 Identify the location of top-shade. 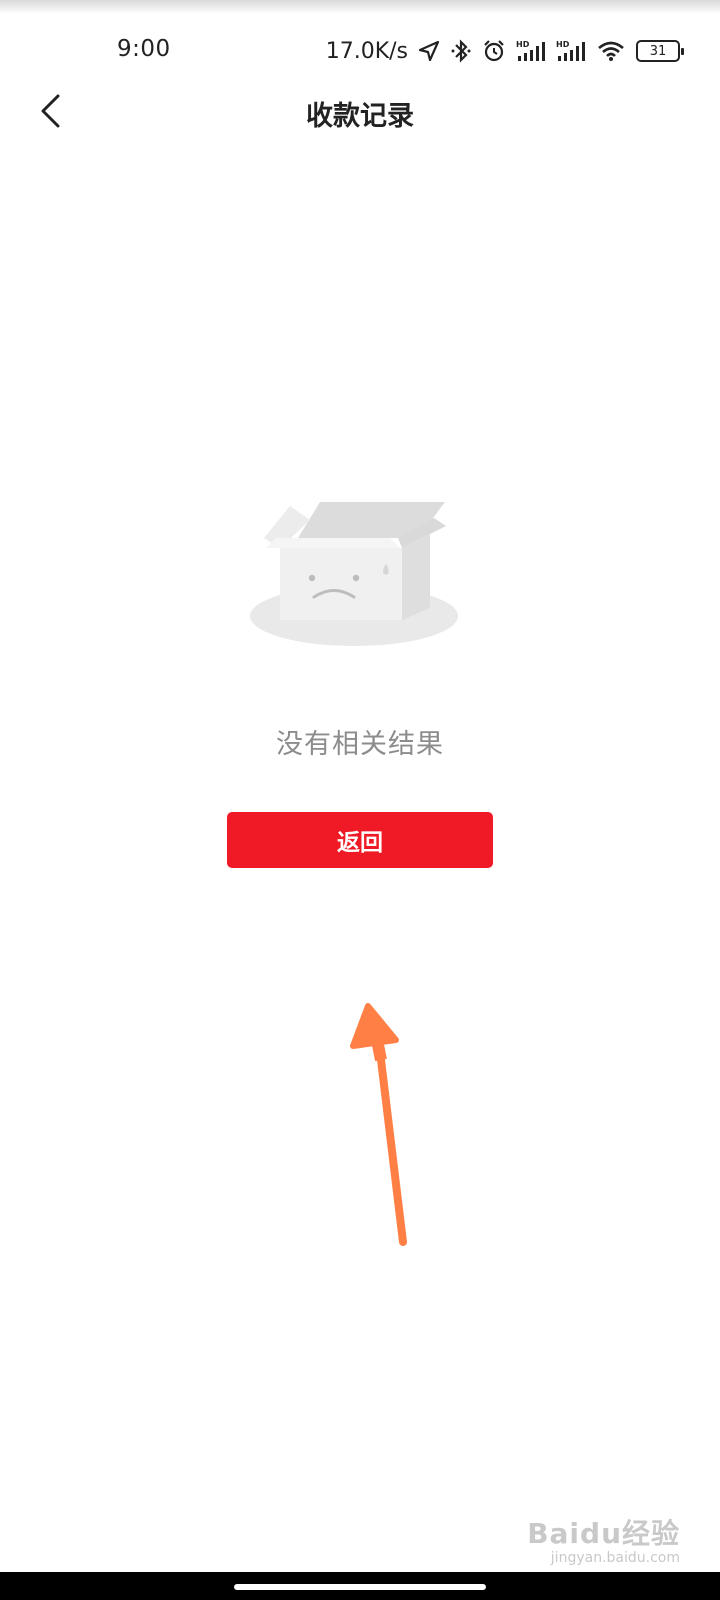
(360, 7).